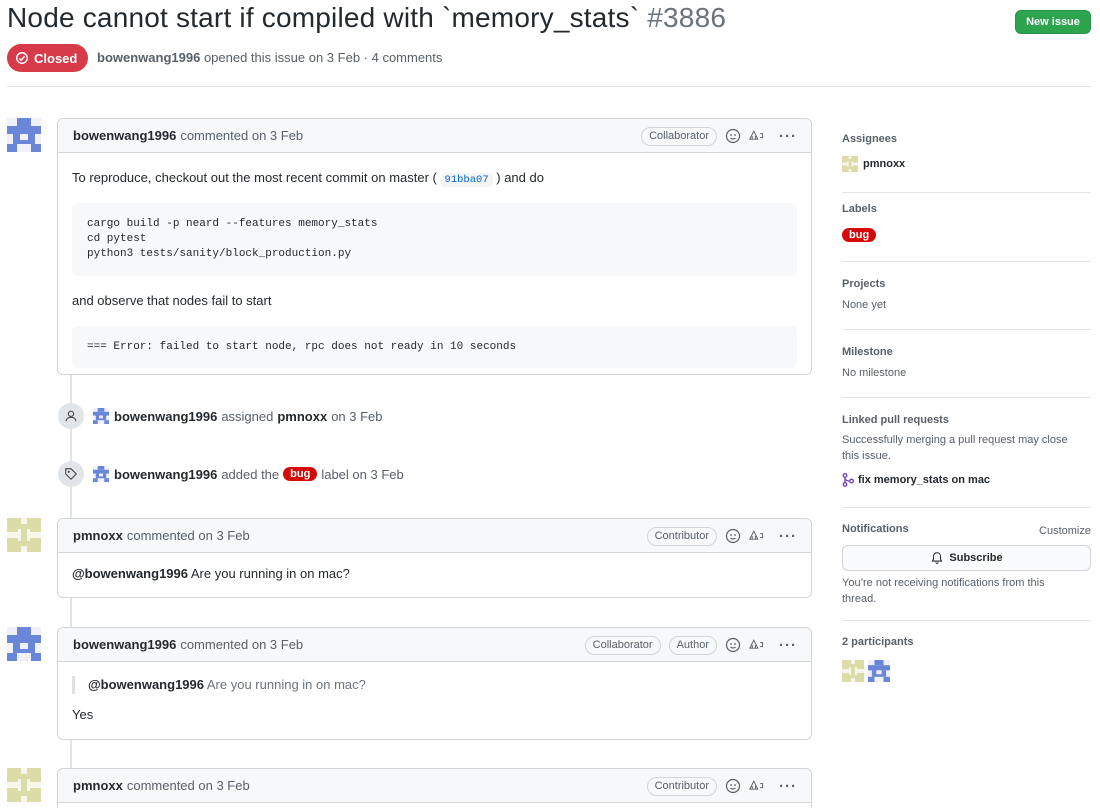  Describe the element at coordinates (220, 416) in the screenshot. I see `timeline-event-assigned: bowenwang1996 assigned pmnoxx on 3 Feb` at that location.